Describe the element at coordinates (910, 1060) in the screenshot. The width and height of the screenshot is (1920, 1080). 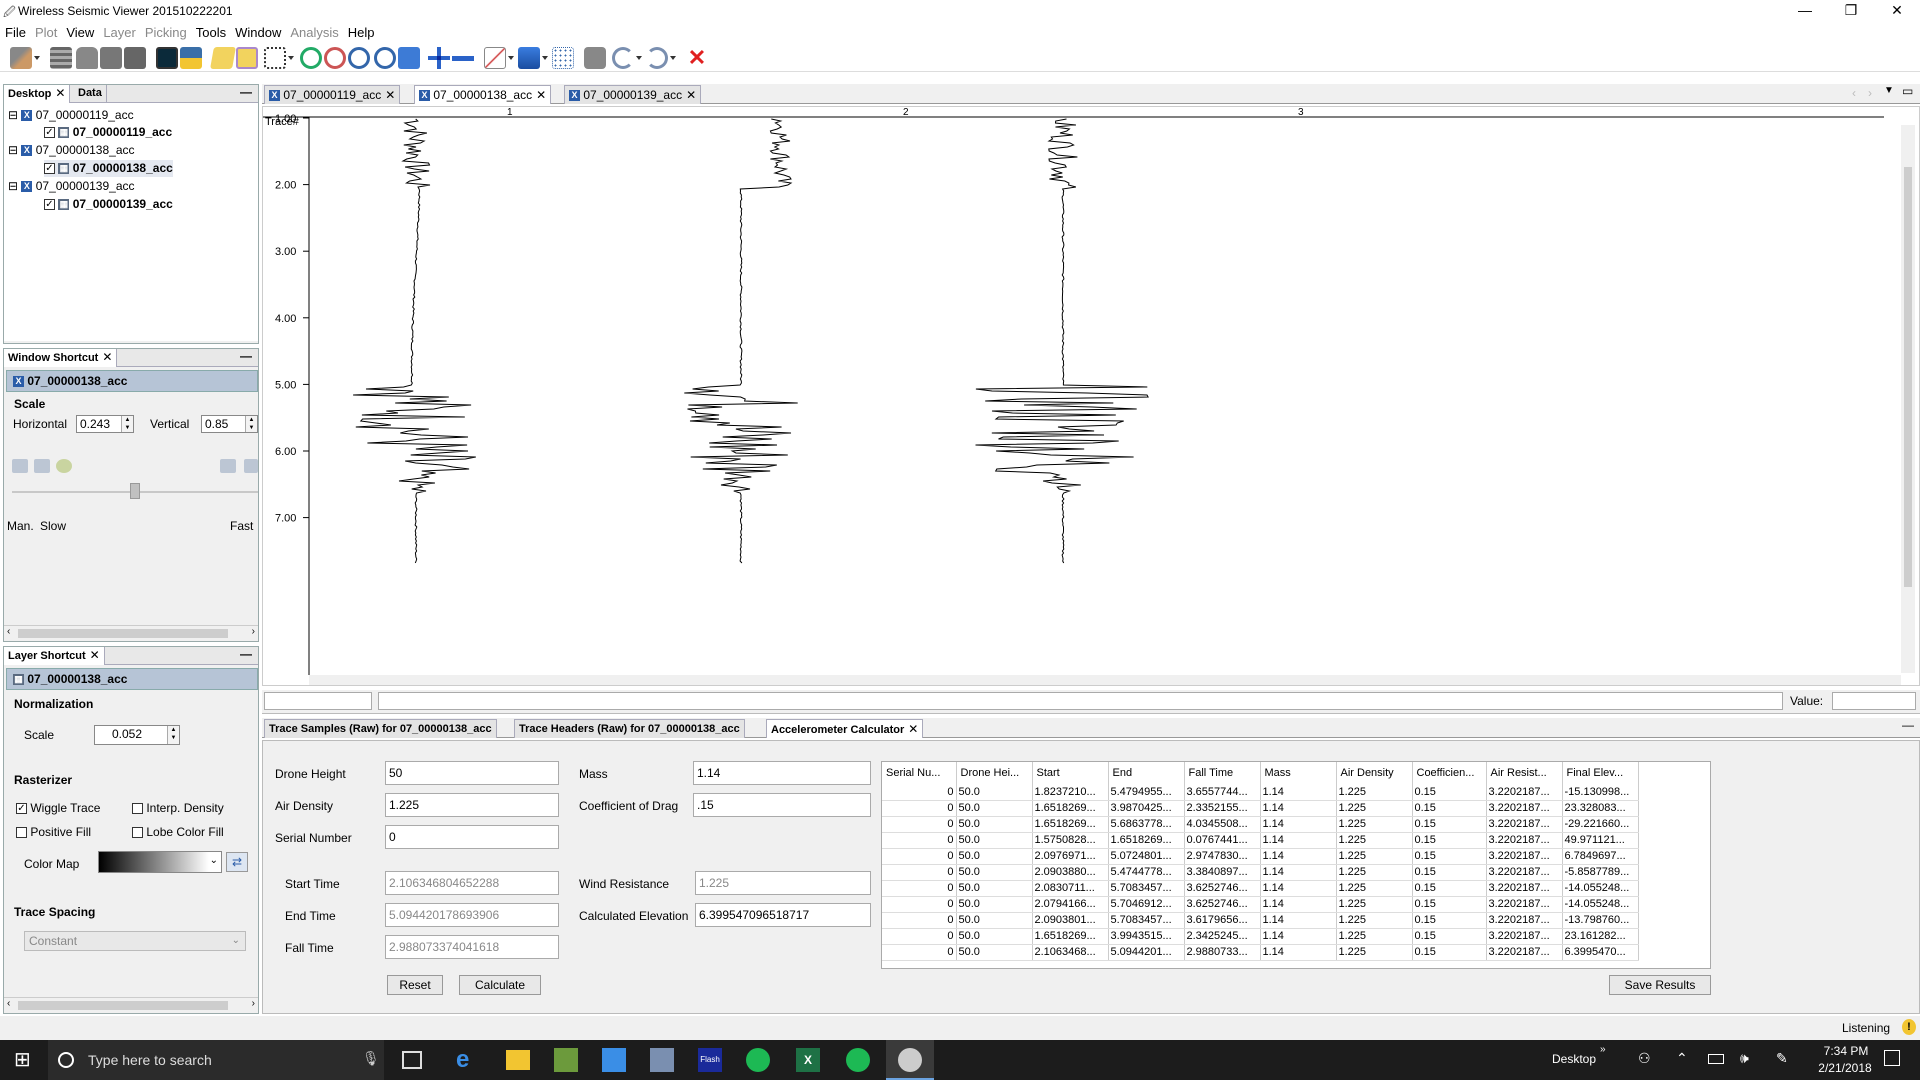
I see `seismic-viewer-taskbar-item` at that location.